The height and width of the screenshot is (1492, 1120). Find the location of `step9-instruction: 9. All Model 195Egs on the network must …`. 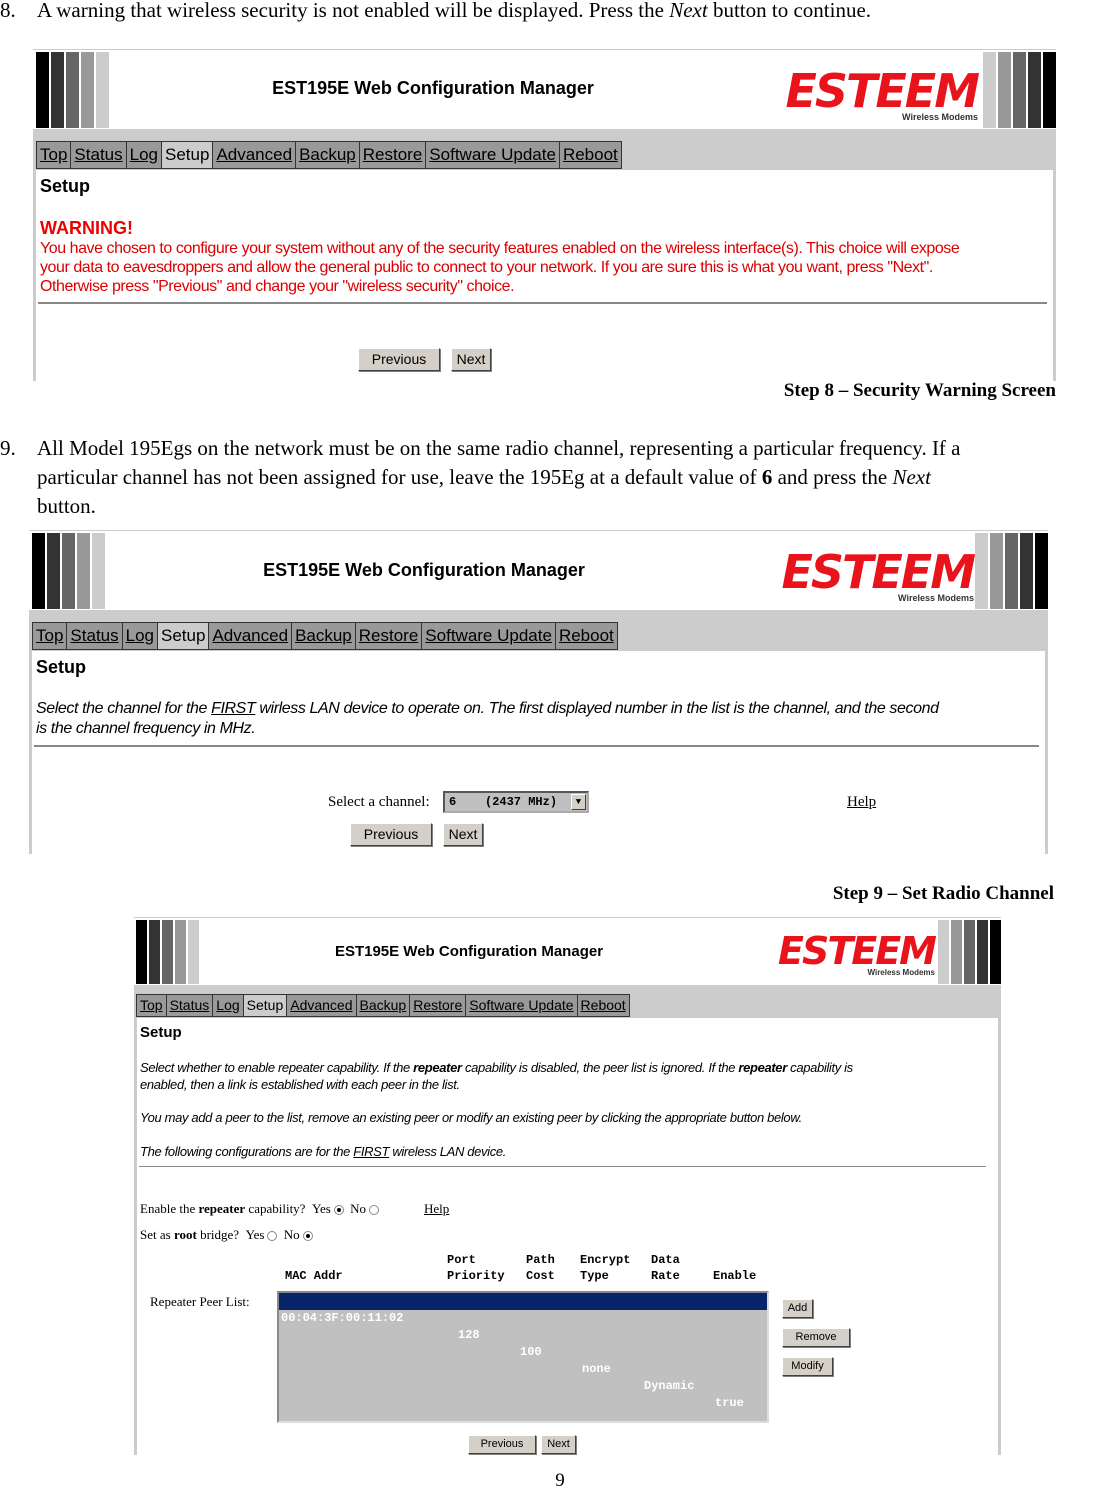

step9-instruction: 9. All Model 195Egs on the network must … is located at coordinates (480, 477).